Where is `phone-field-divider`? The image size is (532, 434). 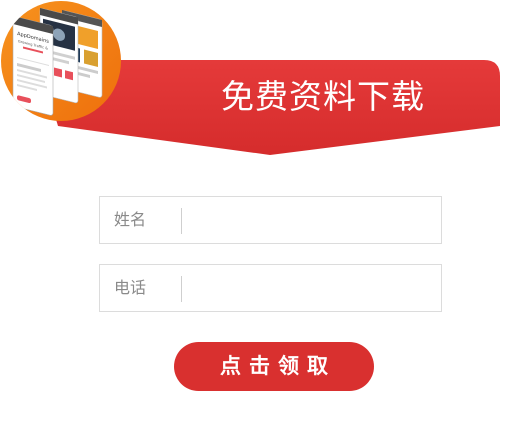
phone-field-divider is located at coordinates (181, 289).